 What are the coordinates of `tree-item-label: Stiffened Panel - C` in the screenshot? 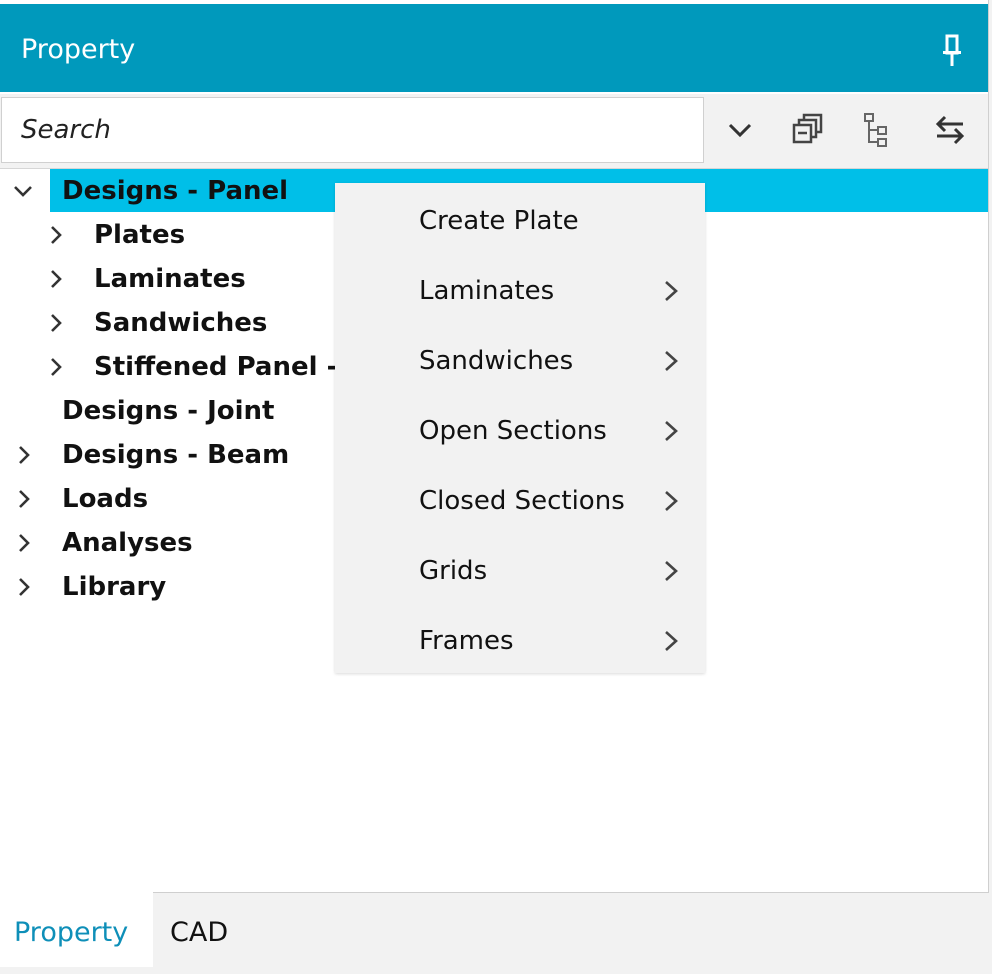 It's located at (230, 367).